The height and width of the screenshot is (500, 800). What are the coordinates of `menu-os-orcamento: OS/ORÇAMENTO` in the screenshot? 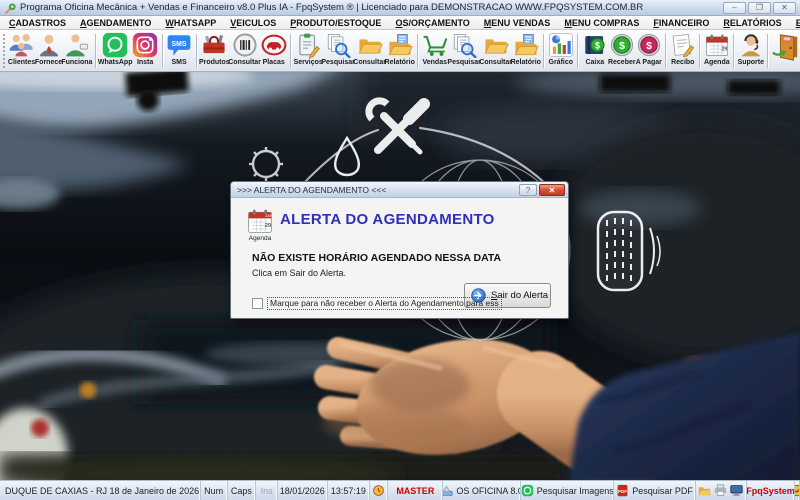 It's located at (432, 23).